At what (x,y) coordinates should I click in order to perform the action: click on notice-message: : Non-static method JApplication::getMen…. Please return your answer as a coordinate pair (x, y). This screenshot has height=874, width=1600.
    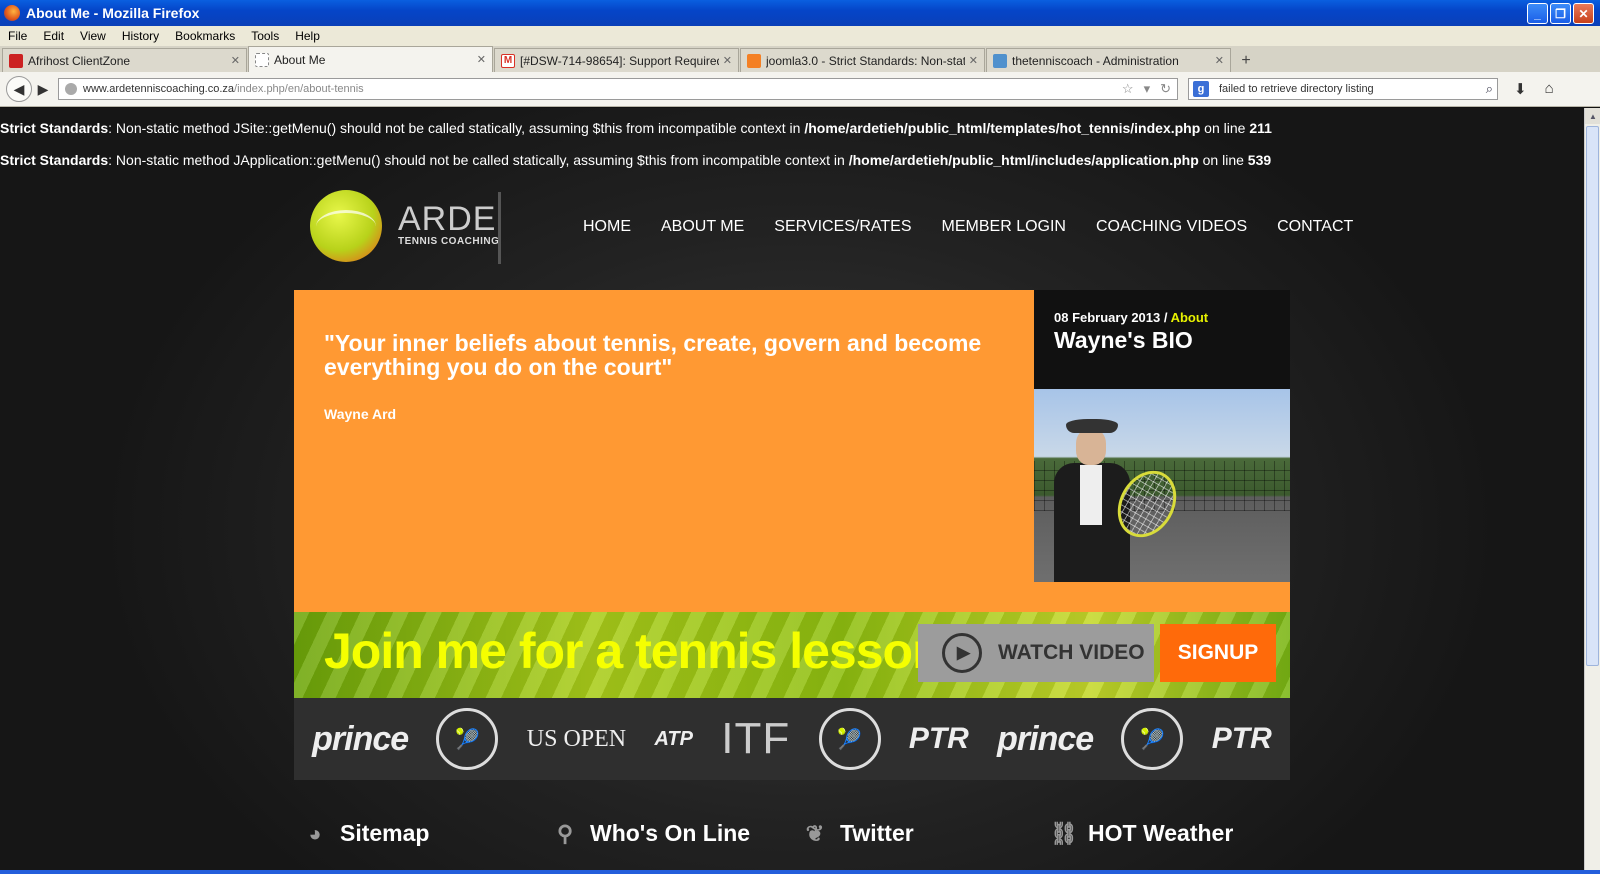
    Looking at the image, I should click on (478, 160).